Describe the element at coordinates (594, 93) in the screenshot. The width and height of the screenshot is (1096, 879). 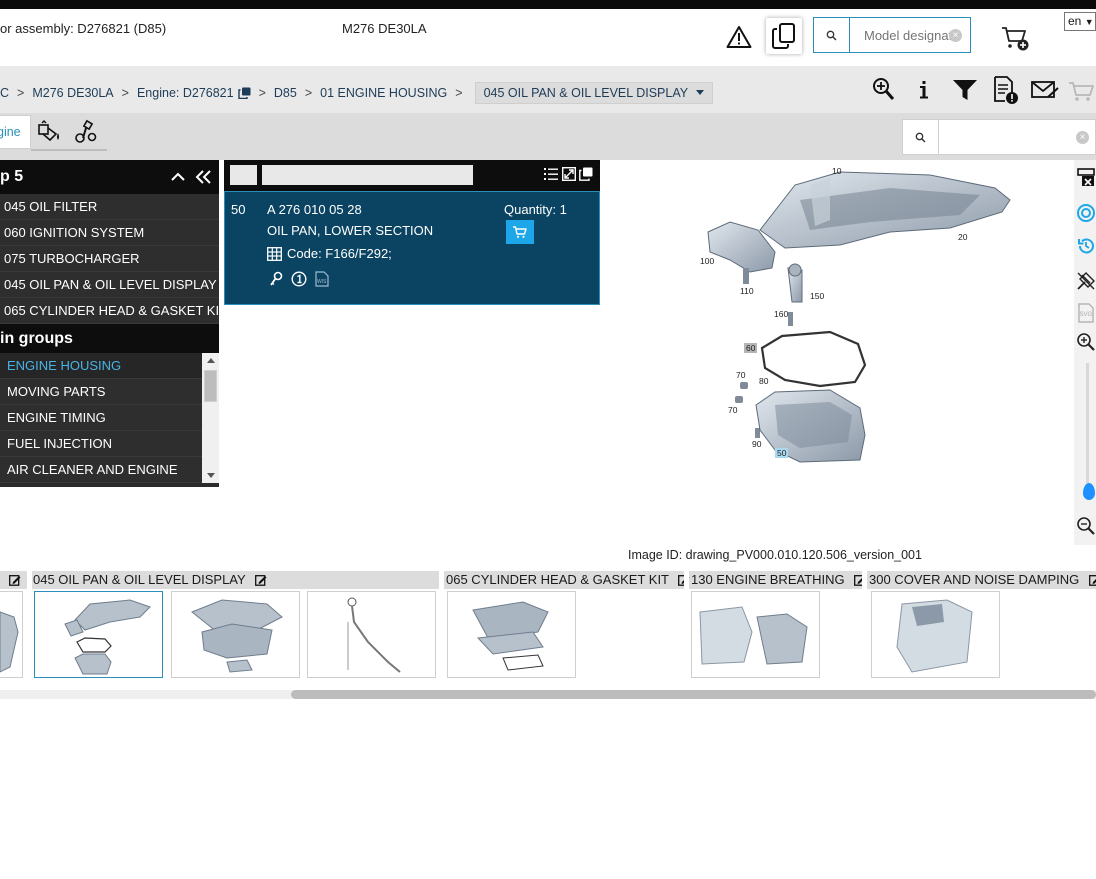
I see `breadcrumb-active-dropdown: 045 OIL PAN & OIL LEVEL DISPLAY` at that location.